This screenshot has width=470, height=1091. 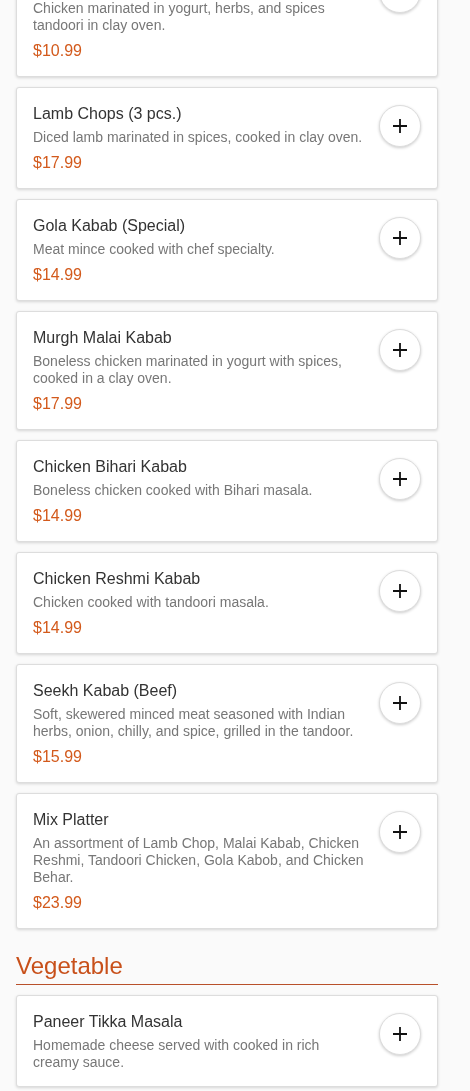 What do you see at coordinates (173, 490) in the screenshot?
I see `item-description: Boneless chicken cooked with Bihari masala.` at bounding box center [173, 490].